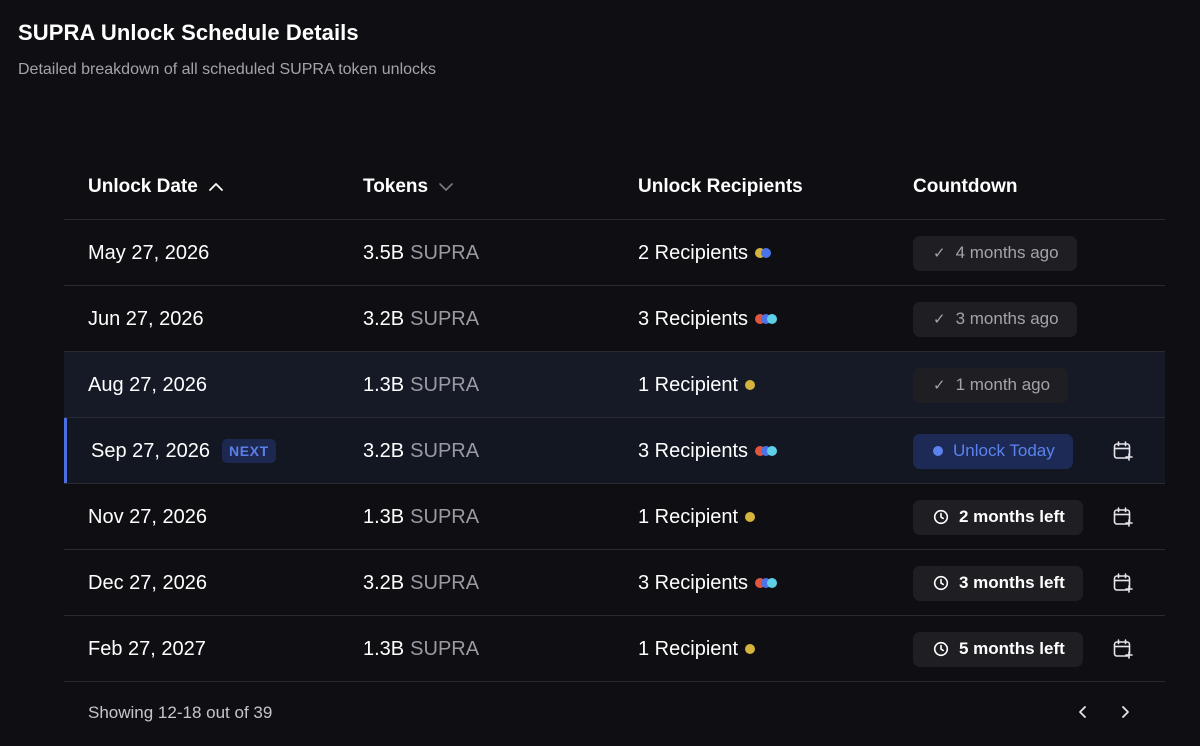  I want to click on unlock-date-cell: Feb 27, 2027, so click(147, 649).